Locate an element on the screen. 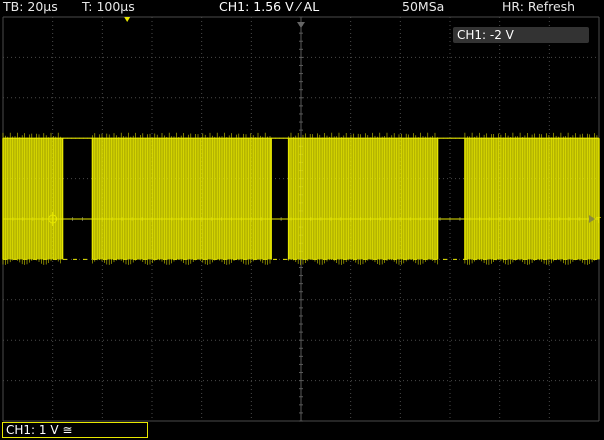 This screenshot has width=604, height=440. ch1-offset-label: CH1: -2 V is located at coordinates (521, 35).